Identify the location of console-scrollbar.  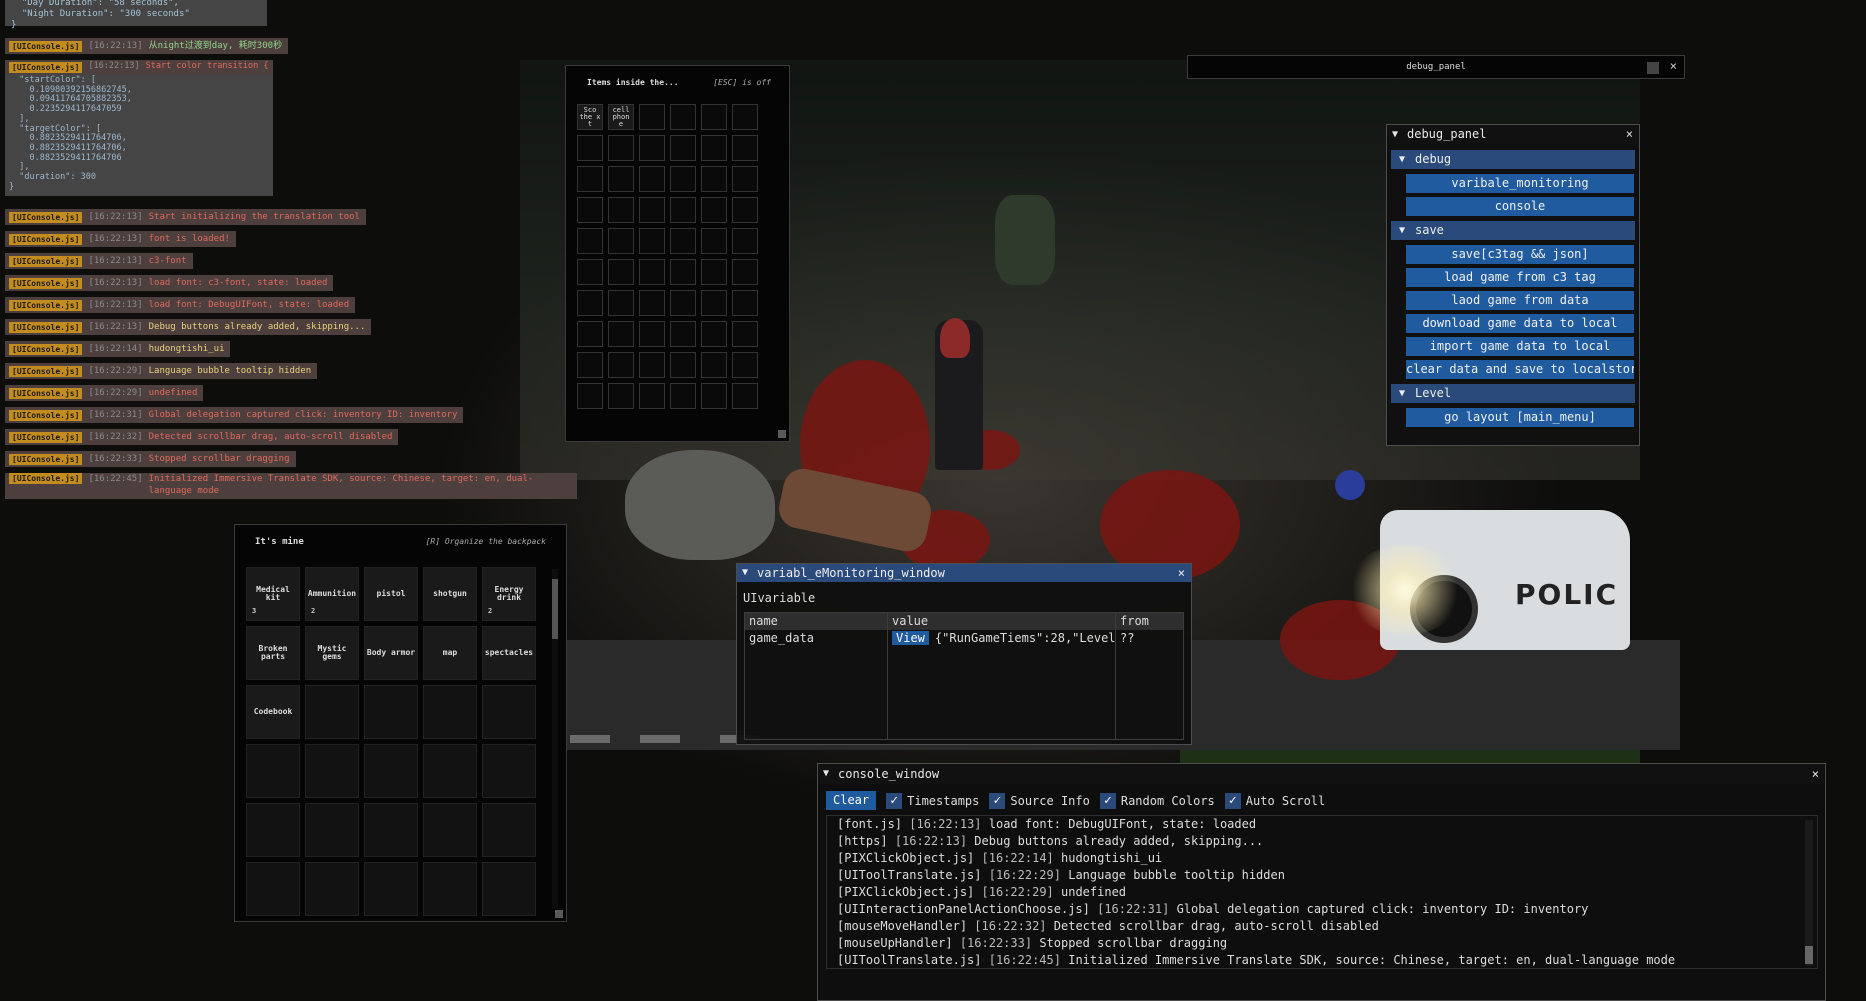
(1809, 893).